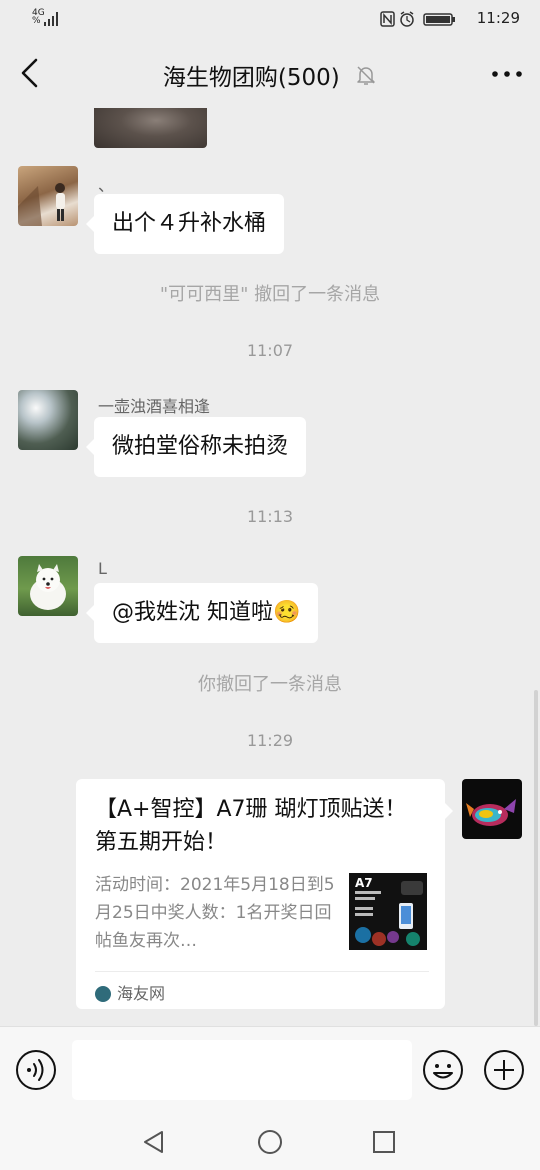 The width and height of the screenshot is (540, 1170). I want to click on input-bar, so click(270, 1069).